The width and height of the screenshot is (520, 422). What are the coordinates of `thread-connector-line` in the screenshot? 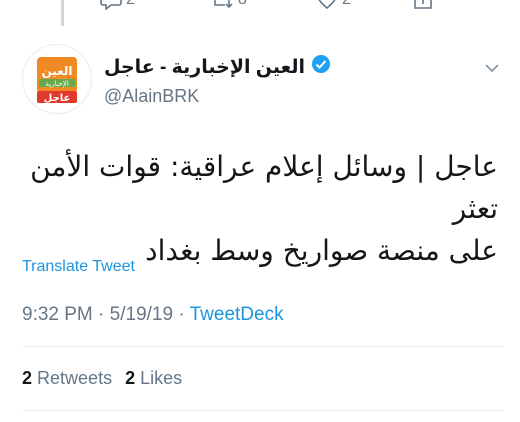 It's located at (62, 13).